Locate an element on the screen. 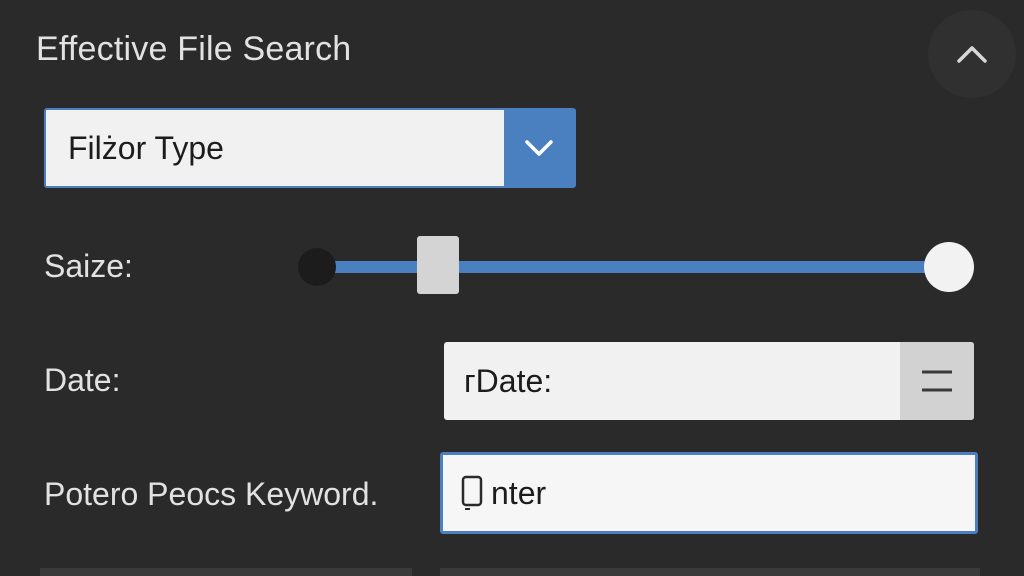 This screenshot has width=1024, height=576. date-field-value: ᴦDate: is located at coordinates (508, 380).